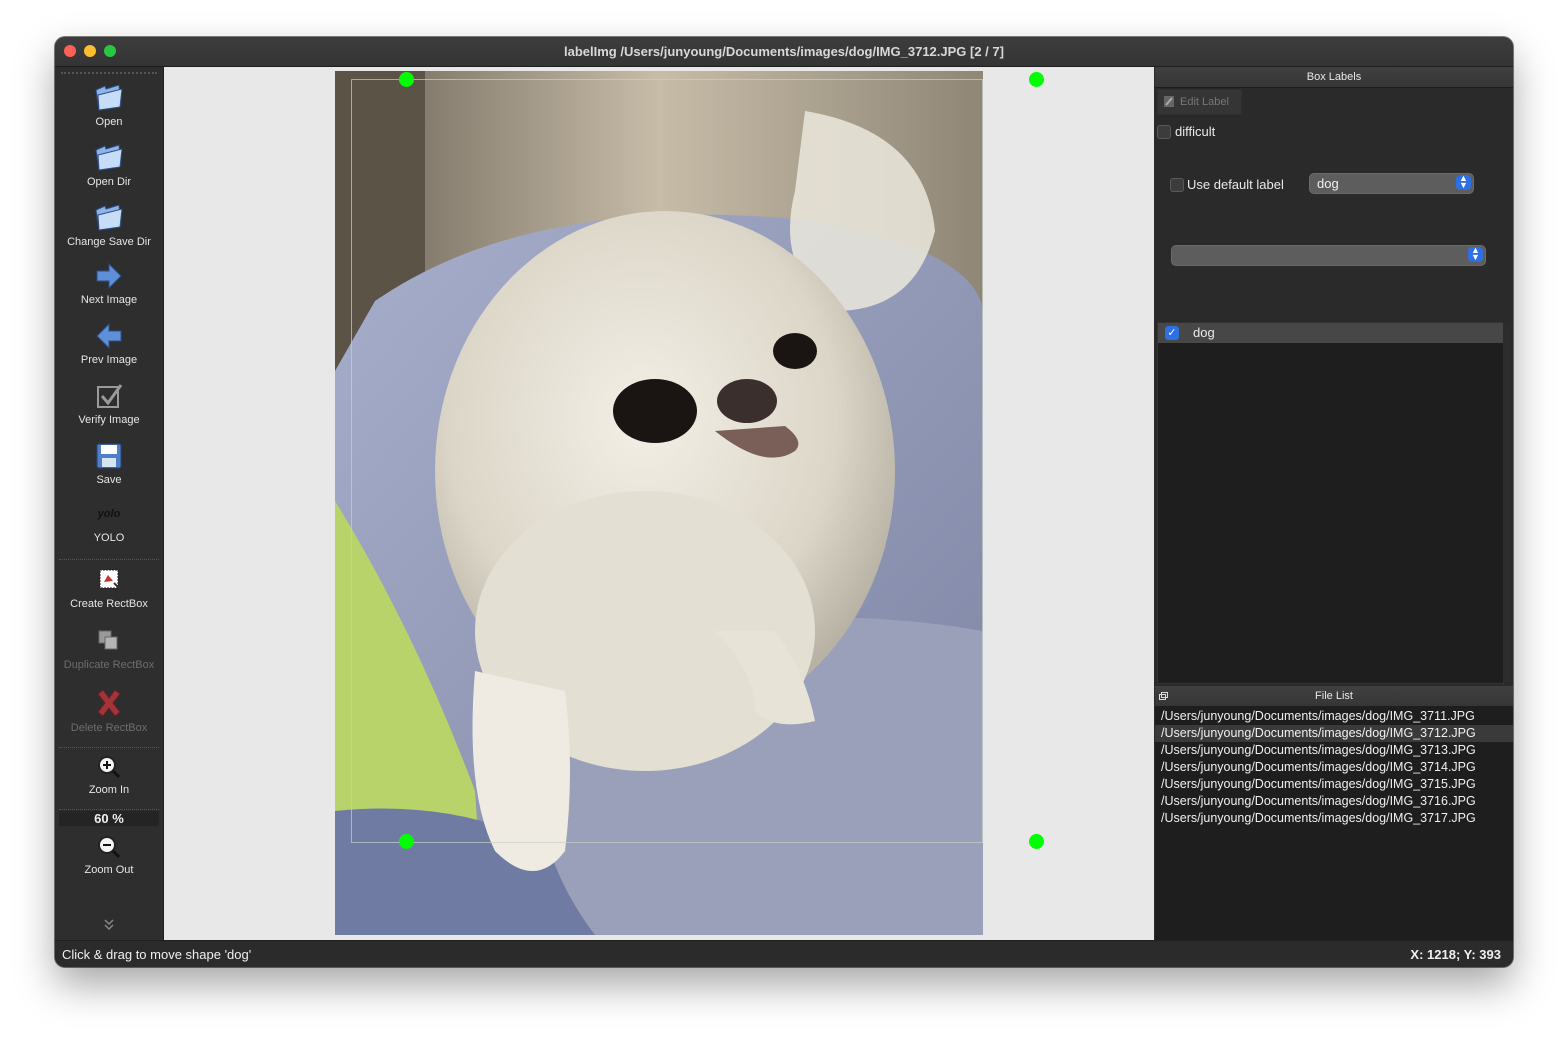 The width and height of the screenshot is (1568, 1041). I want to click on delete-rectbox-button: Delete RectBox, so click(109, 710).